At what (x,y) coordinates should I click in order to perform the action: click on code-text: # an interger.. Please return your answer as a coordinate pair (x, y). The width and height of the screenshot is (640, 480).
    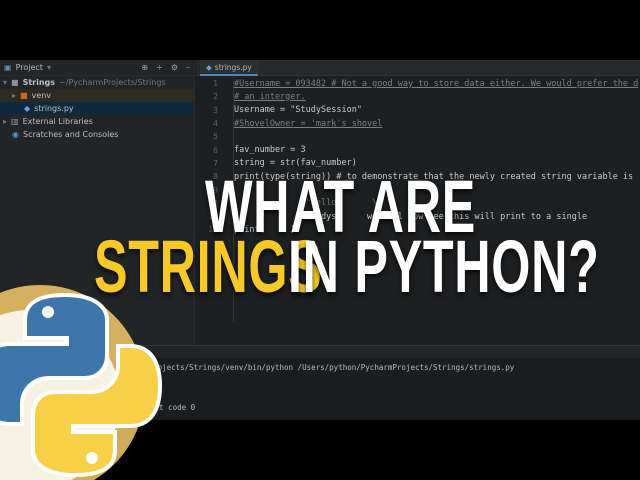
    Looking at the image, I should click on (270, 96).